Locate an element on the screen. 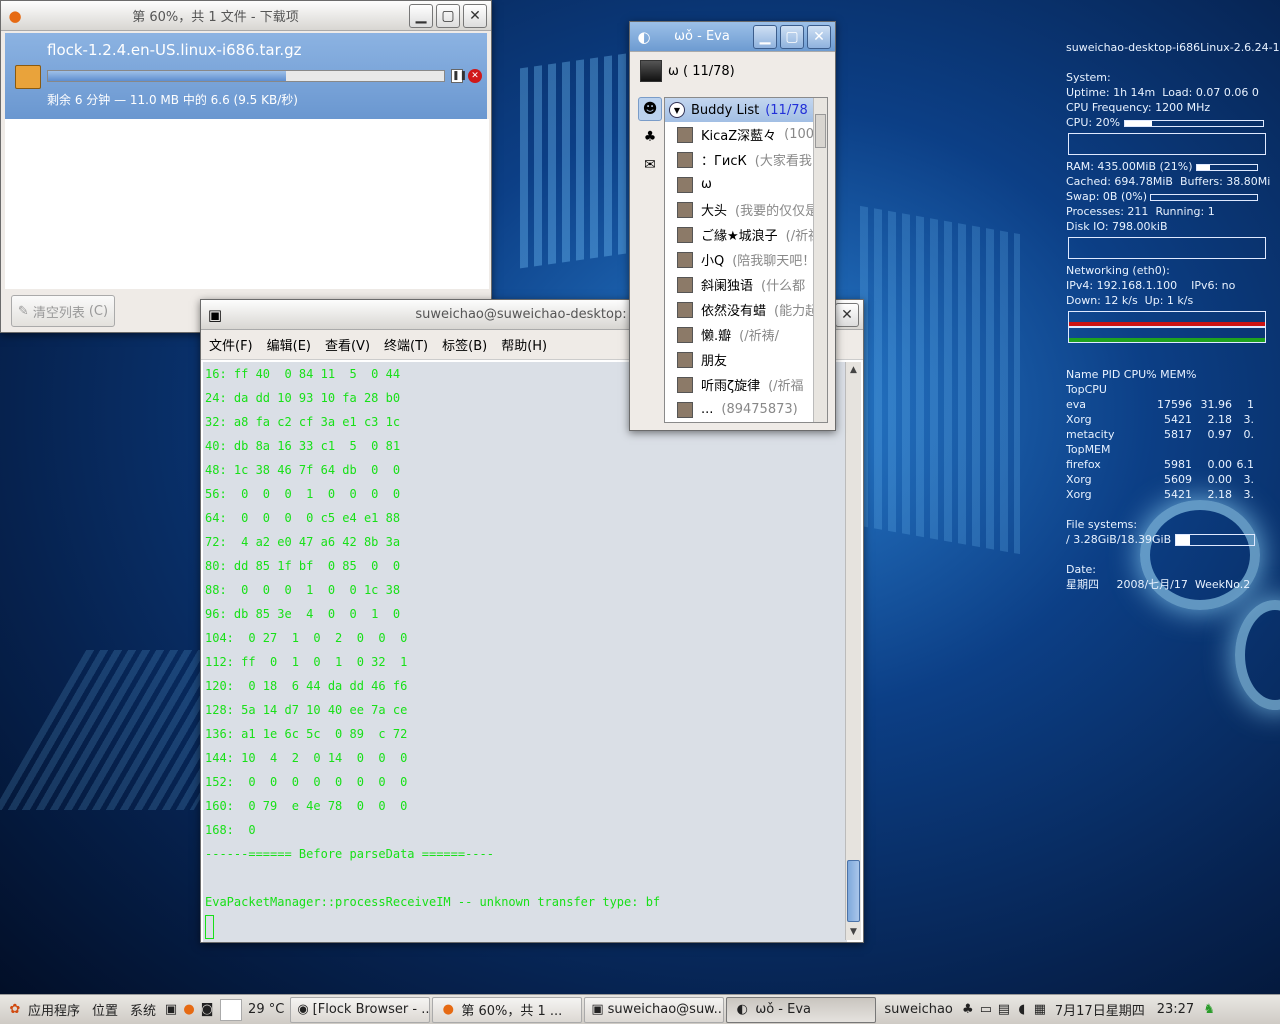 The height and width of the screenshot is (1024, 1280). eva-user-header: ω ( 11/78) is located at coordinates (732, 71).